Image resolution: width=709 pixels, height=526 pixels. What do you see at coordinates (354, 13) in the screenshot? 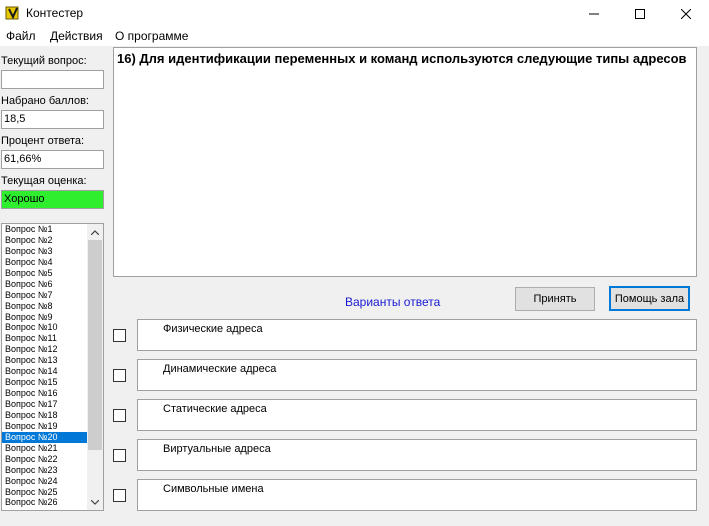
I see `title-bar: Контестер` at bounding box center [354, 13].